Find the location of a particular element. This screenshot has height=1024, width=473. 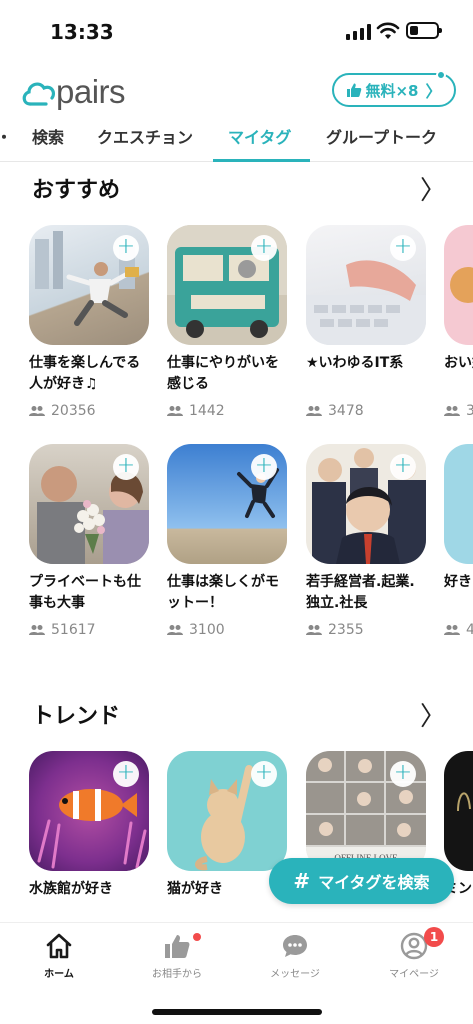

tag-card: + 若手経営者.起業.独立.社長 2355 is located at coordinates (366, 541).